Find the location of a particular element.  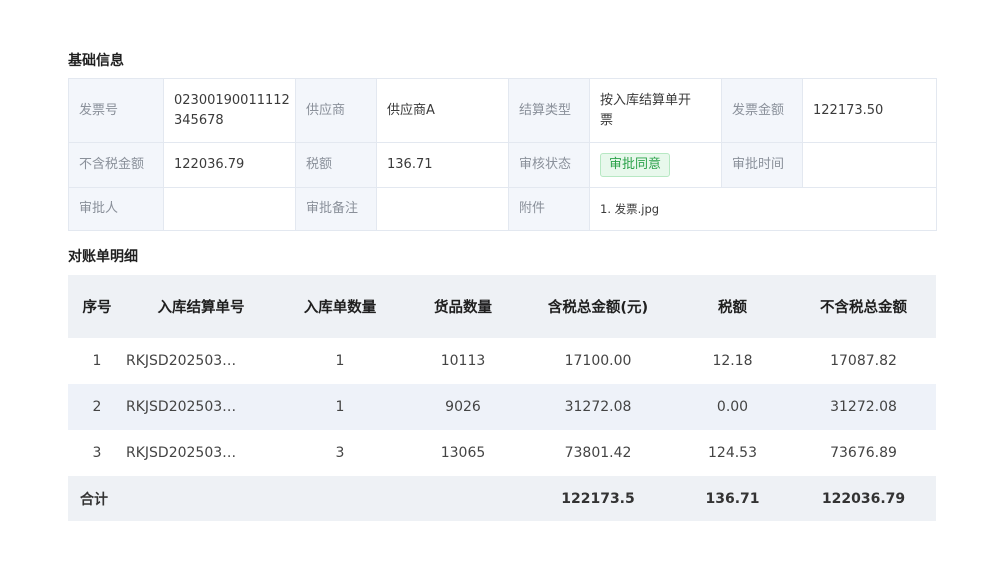

approver-label: 审批人 is located at coordinates (116, 209).